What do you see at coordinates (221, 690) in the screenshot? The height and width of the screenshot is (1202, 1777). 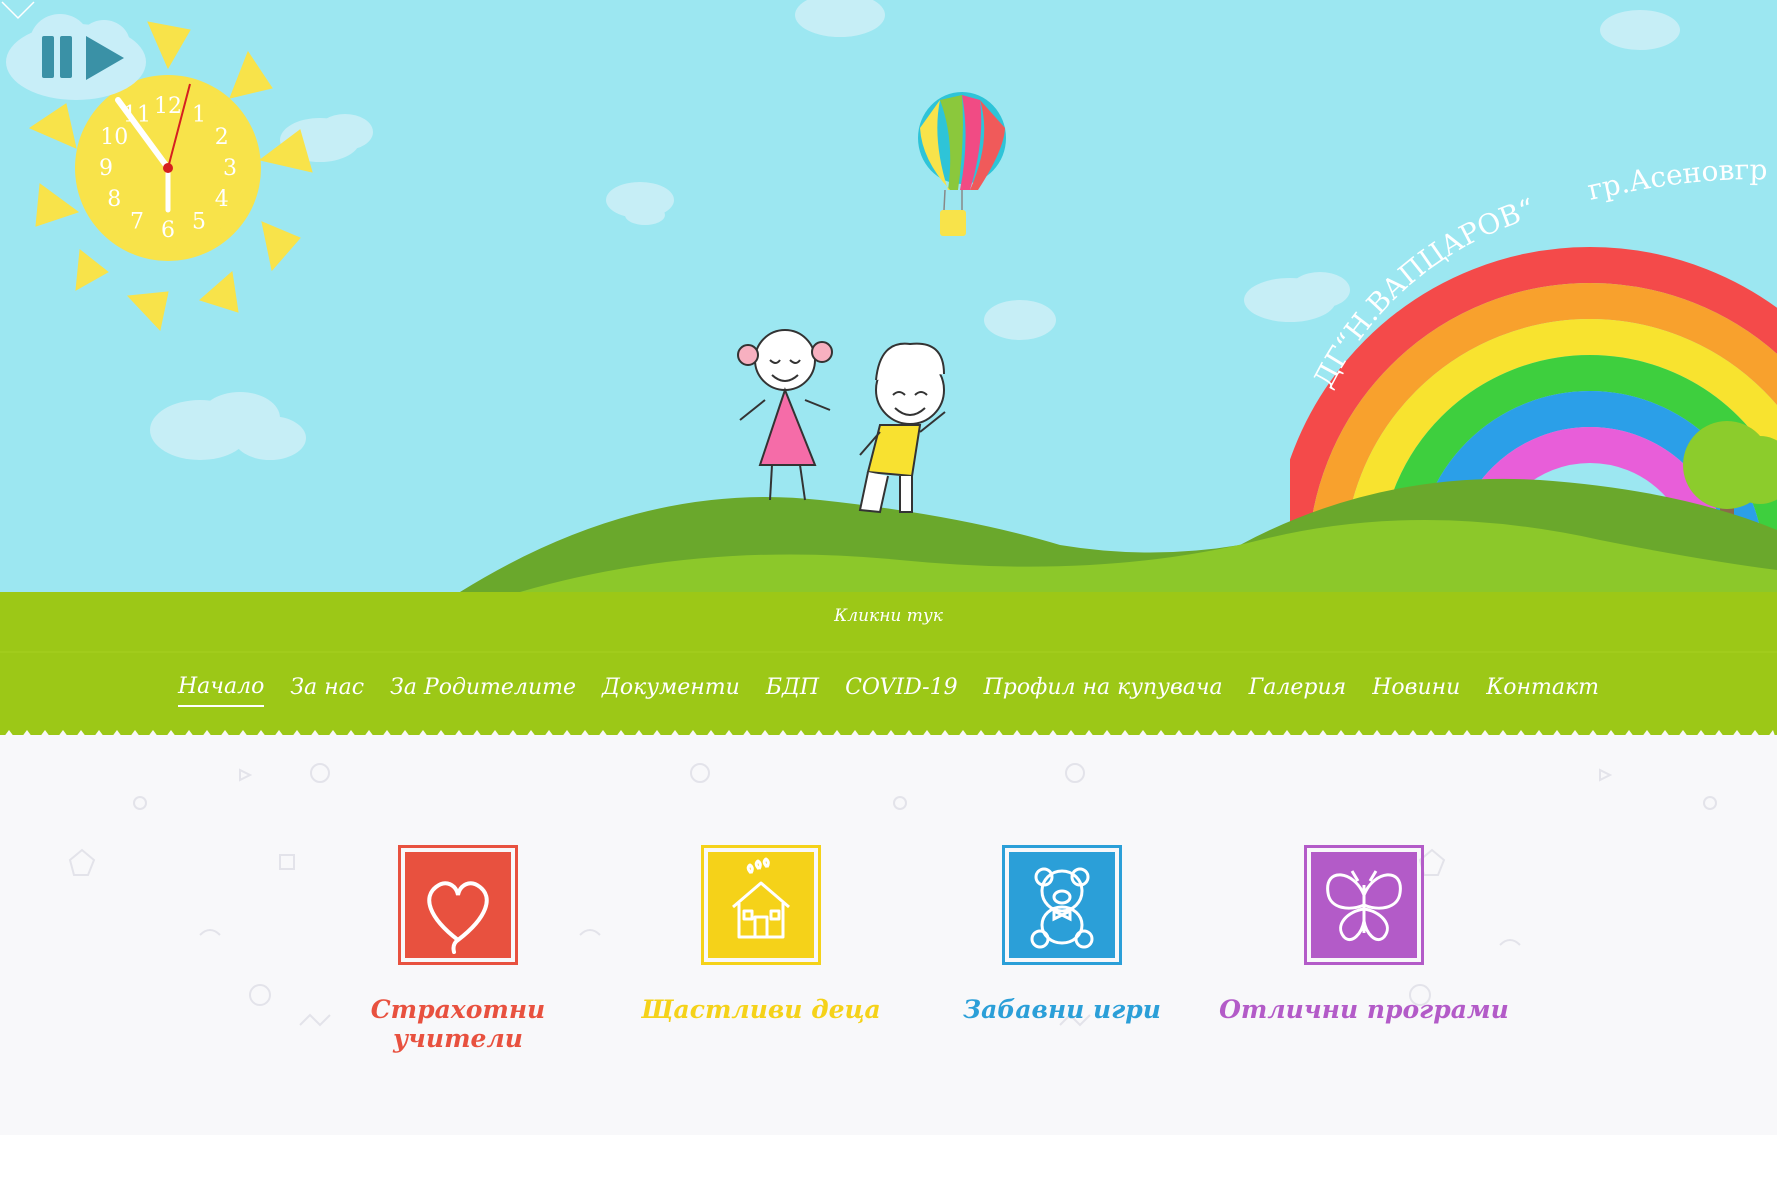 I see `nav-item: Начало` at bounding box center [221, 690].